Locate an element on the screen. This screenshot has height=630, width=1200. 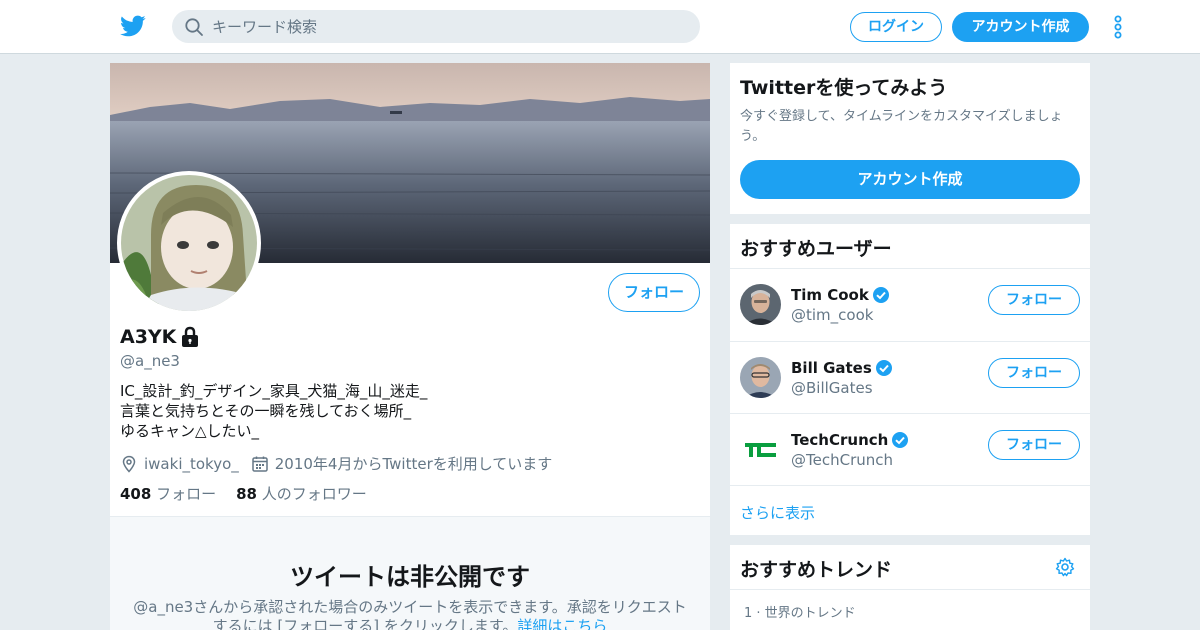
user-name-row: Bill Gates is located at coordinates (842, 368).